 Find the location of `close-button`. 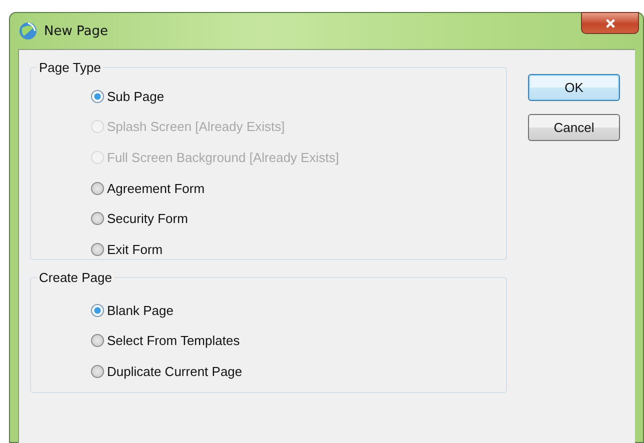

close-button is located at coordinates (610, 23).